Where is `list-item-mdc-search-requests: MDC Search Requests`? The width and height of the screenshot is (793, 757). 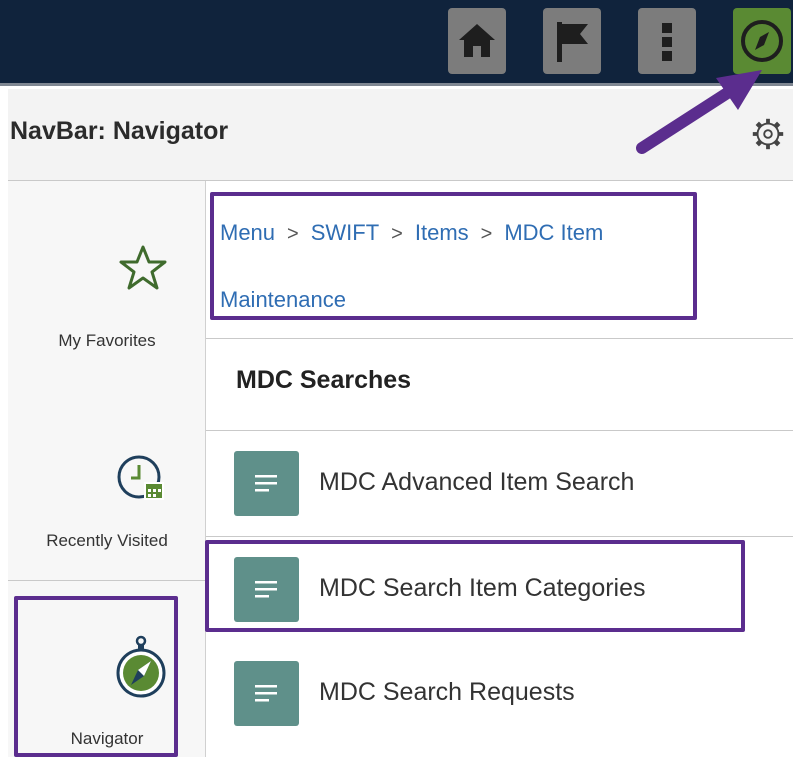 list-item-mdc-search-requests: MDC Search Requests is located at coordinates (499, 694).